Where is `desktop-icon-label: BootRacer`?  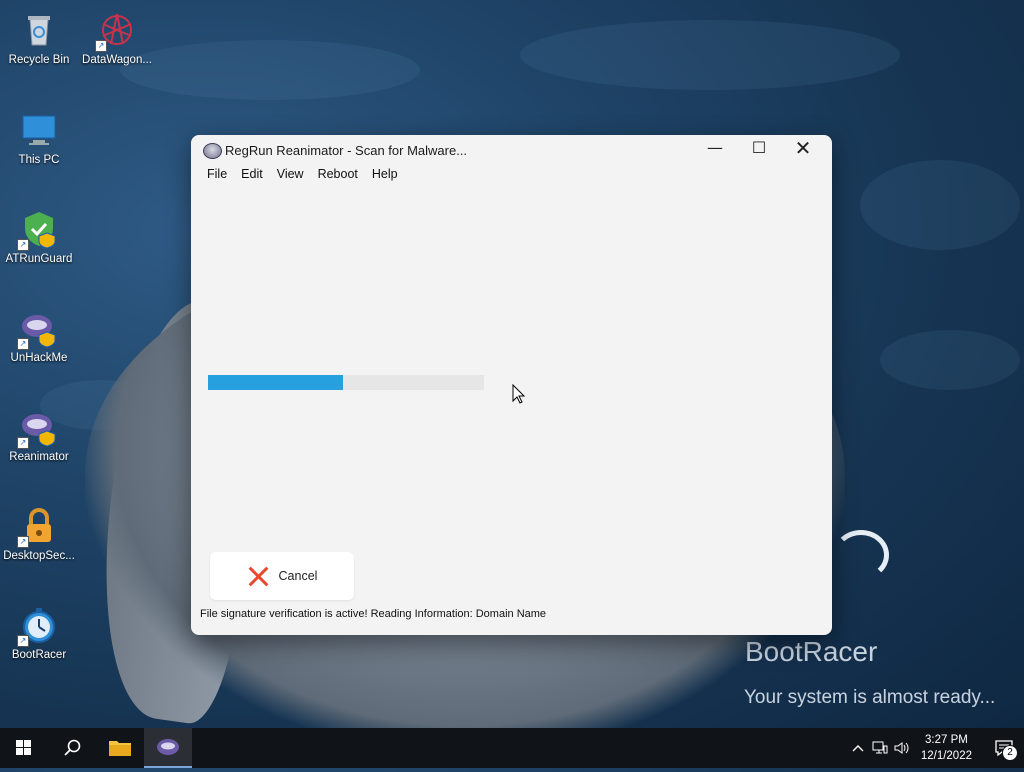
desktop-icon-label: BootRacer is located at coordinates (39, 655).